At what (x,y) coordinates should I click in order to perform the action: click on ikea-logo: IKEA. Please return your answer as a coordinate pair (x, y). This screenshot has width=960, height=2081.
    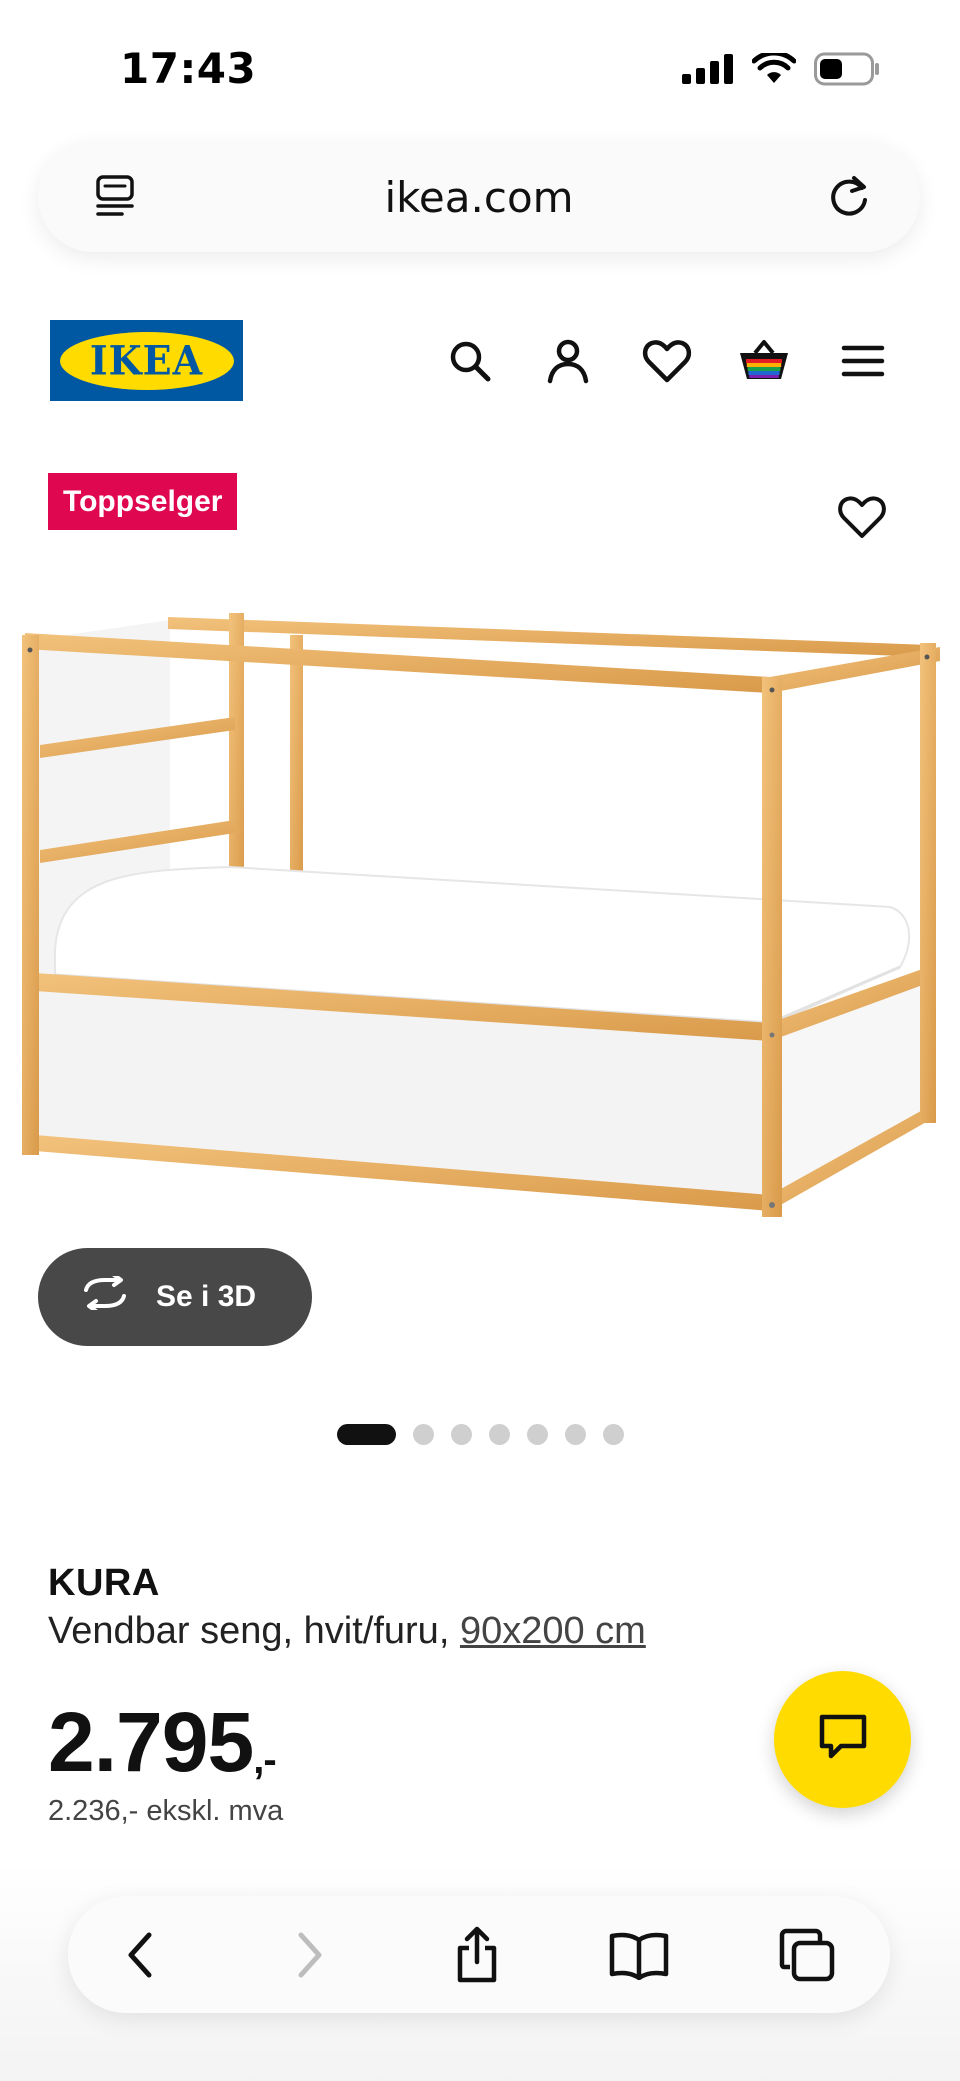
    Looking at the image, I should click on (146, 360).